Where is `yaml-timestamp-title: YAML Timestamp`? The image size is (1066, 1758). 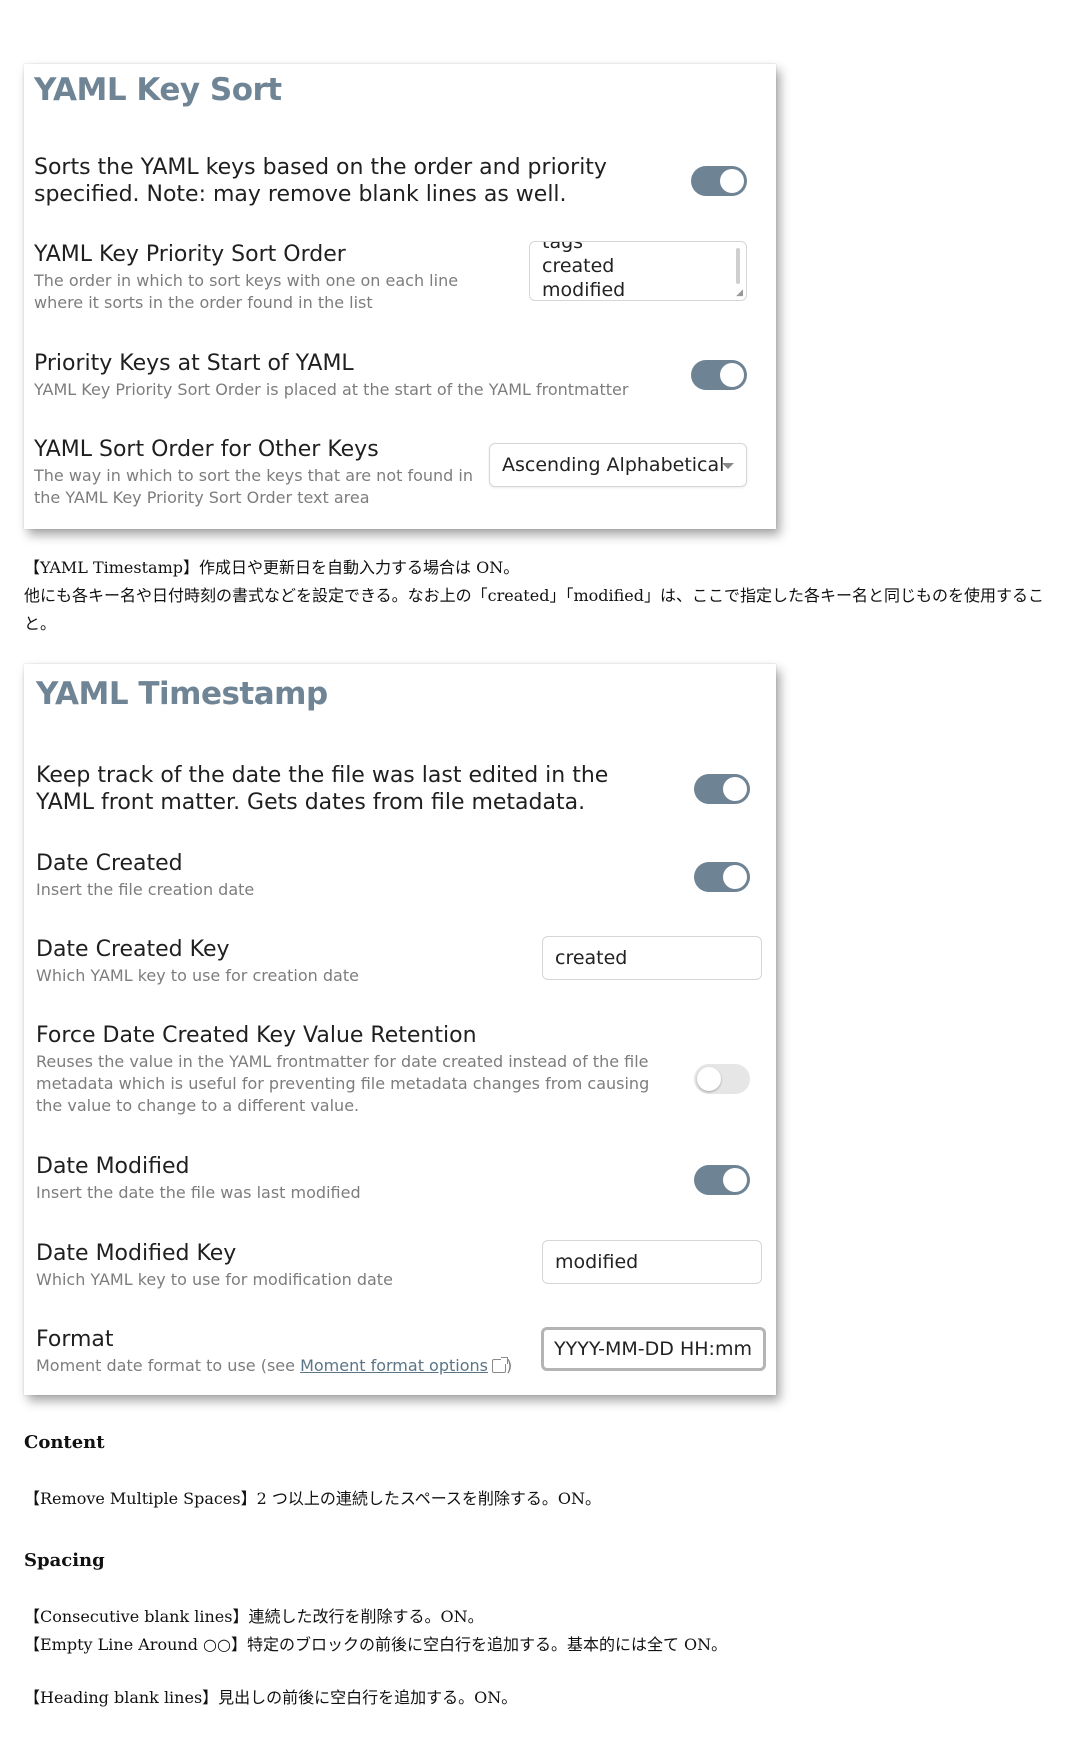
yaml-timestamp-title: YAML Timestamp is located at coordinates (182, 694).